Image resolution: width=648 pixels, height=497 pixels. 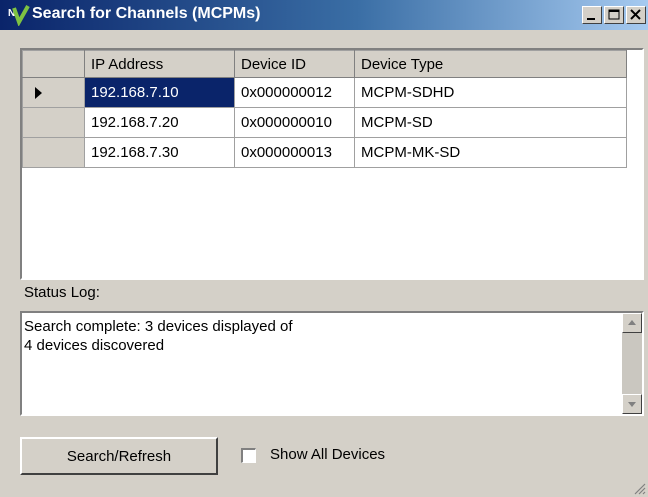 I want to click on header-row: IP Address Device ID Device Type, so click(x=324, y=64).